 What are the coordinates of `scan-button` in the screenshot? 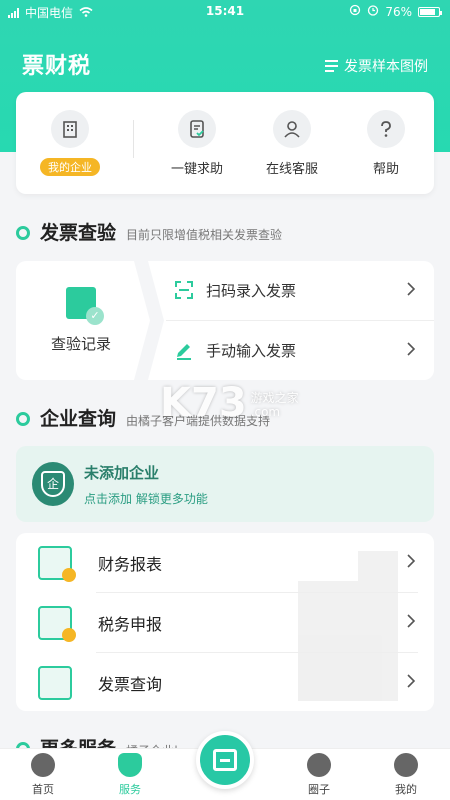 It's located at (225, 760).